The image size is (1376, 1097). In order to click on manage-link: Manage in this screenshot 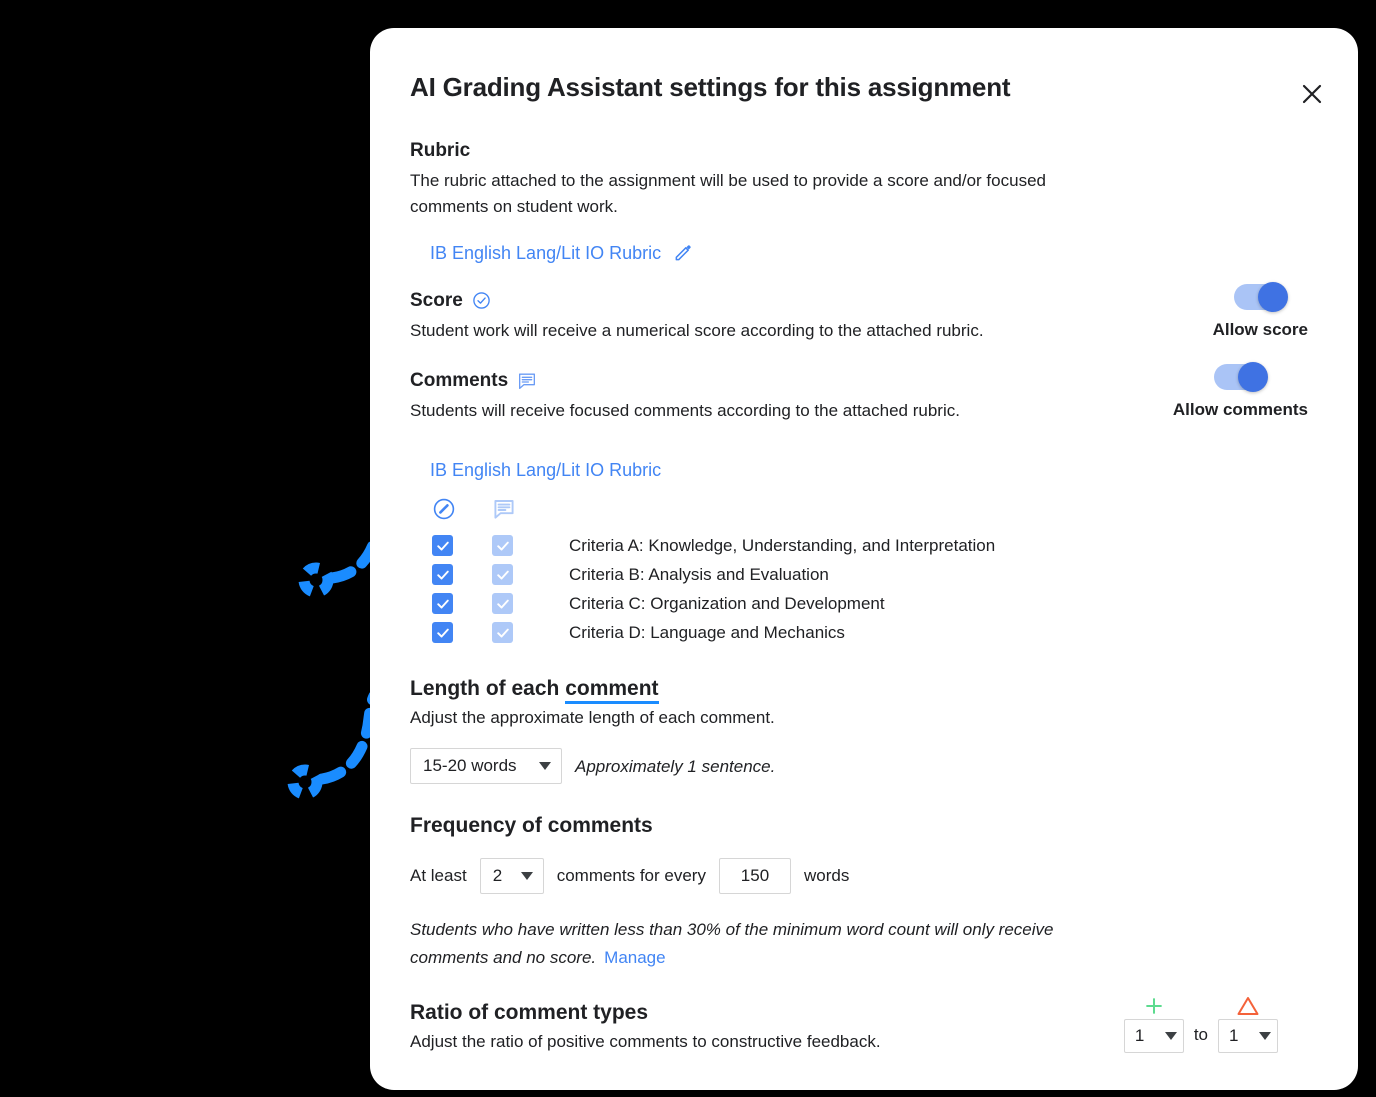, I will do `click(634, 957)`.